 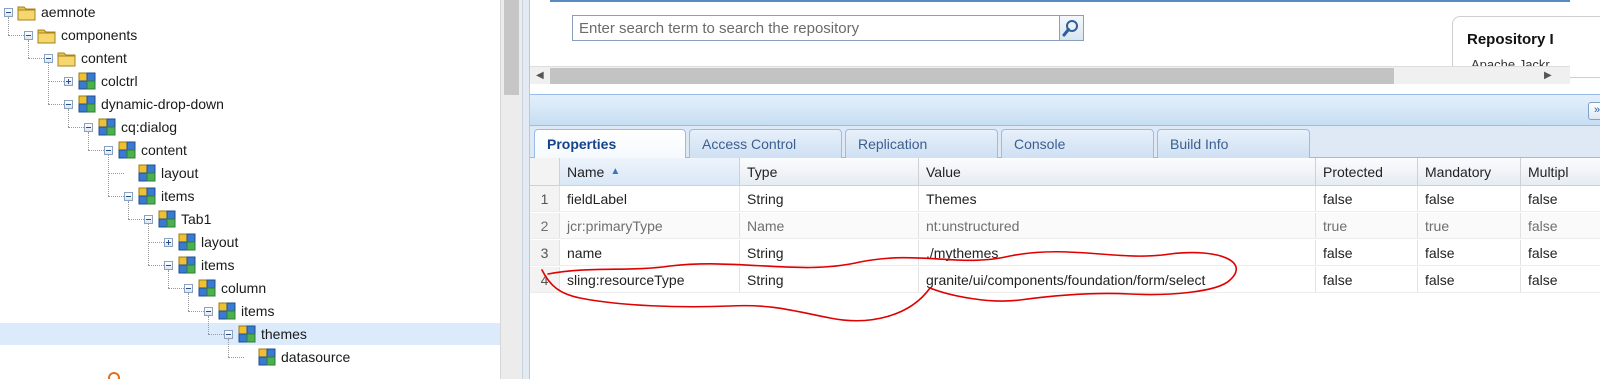 I want to click on column-header-name: Name ▲, so click(x=650, y=171).